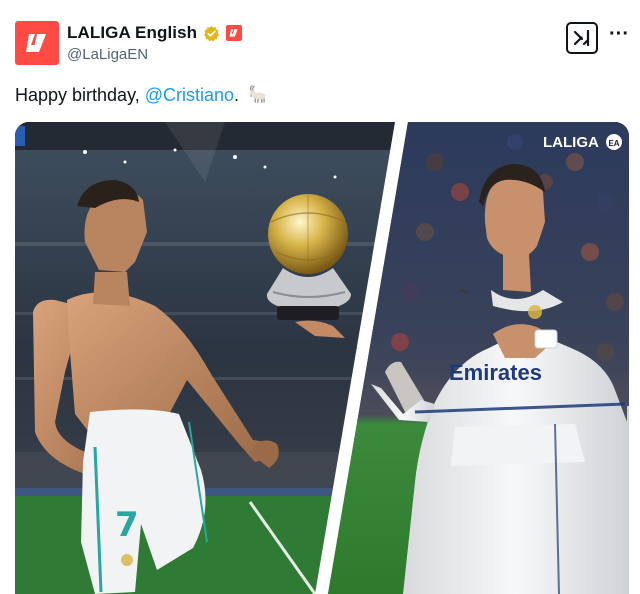 The image size is (640, 594). Describe the element at coordinates (211, 33) in the screenshot. I see `gold-verified-badge-icon` at that location.